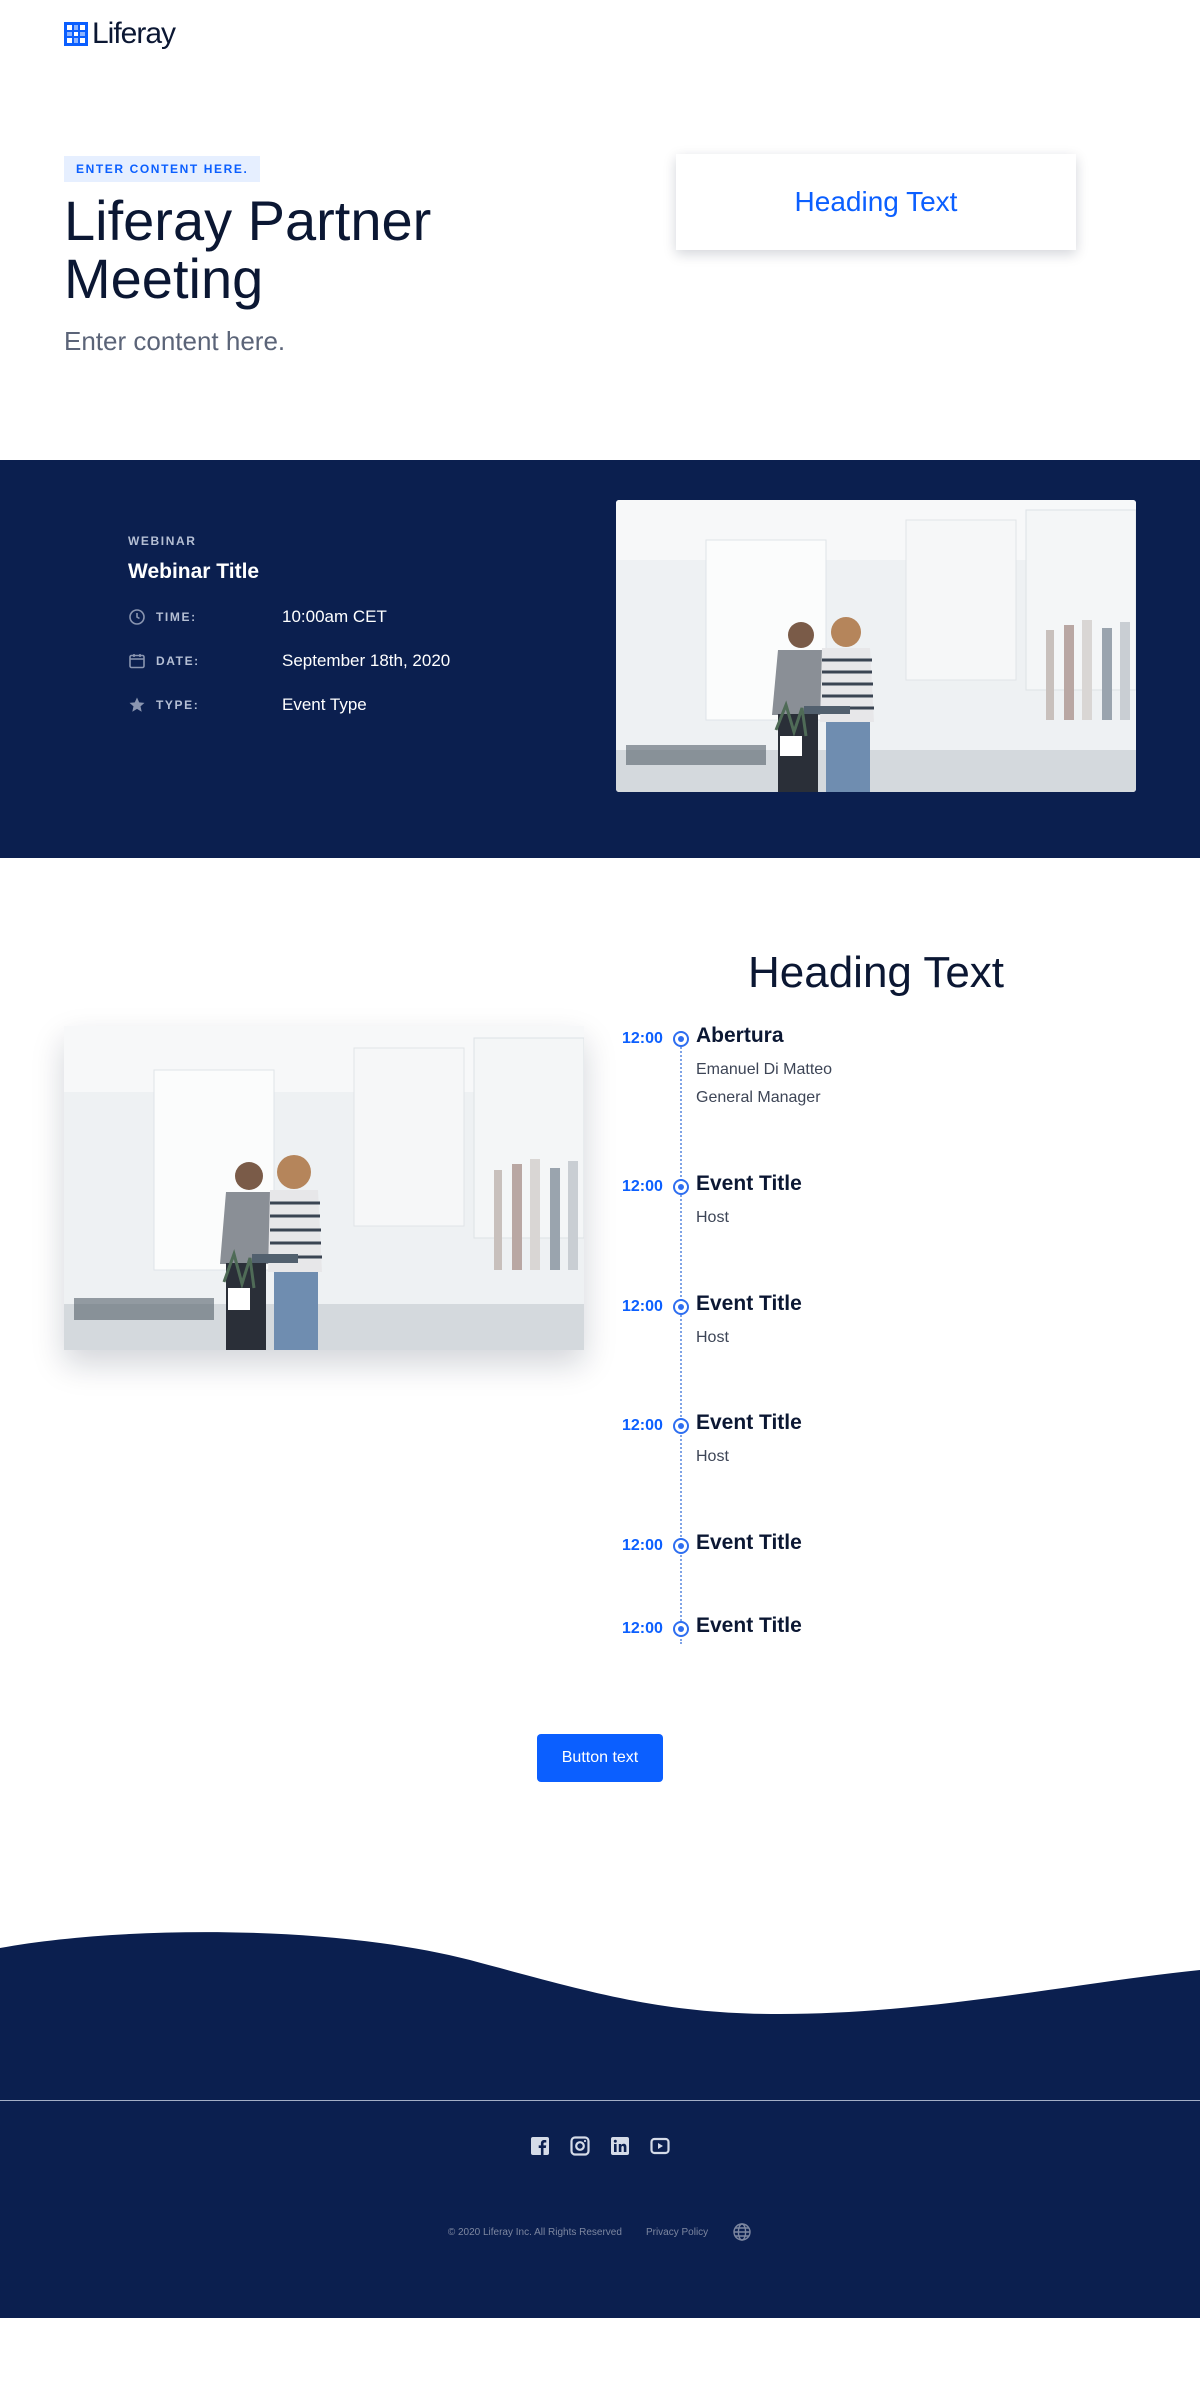  What do you see at coordinates (366, 660) in the screenshot?
I see `date-value: September 18th, 2020` at bounding box center [366, 660].